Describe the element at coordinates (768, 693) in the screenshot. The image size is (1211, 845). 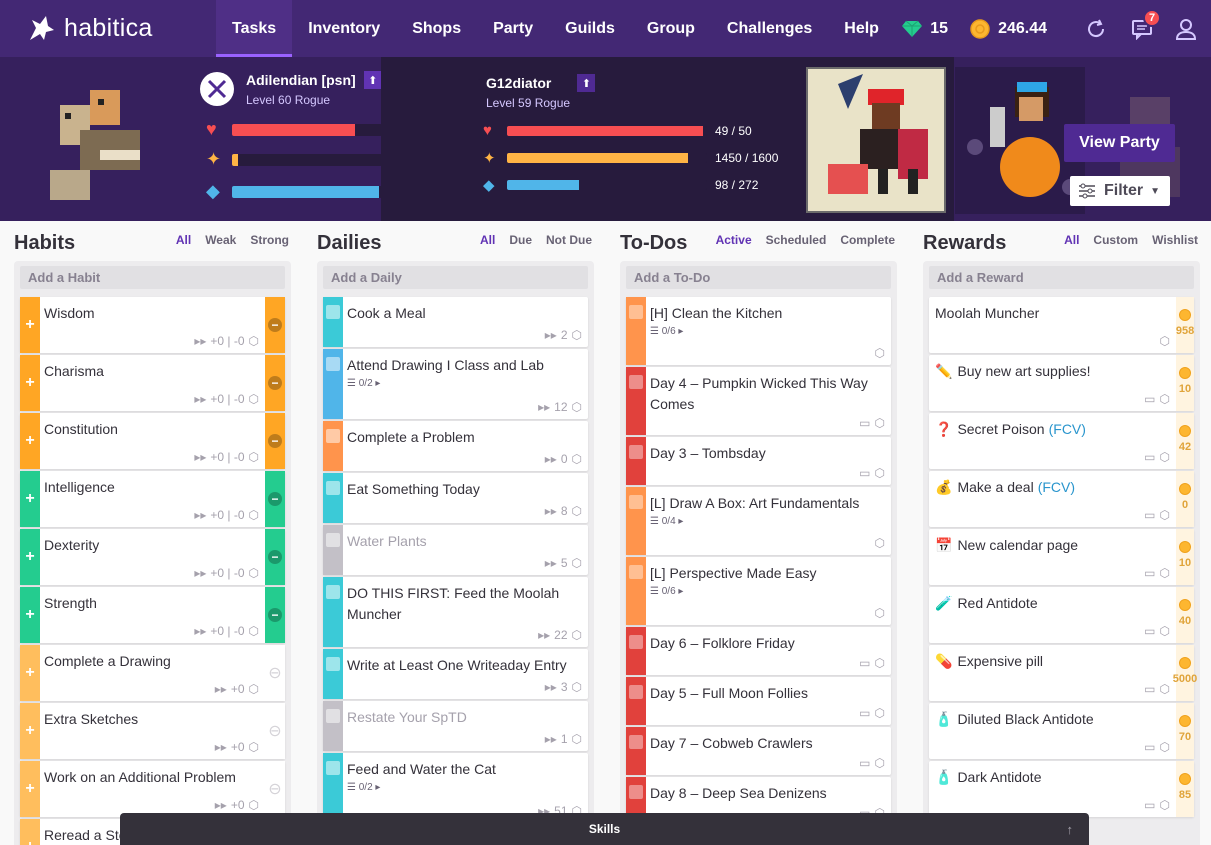
I see `todo-text: Day 5 – Full Moon Follies` at that location.